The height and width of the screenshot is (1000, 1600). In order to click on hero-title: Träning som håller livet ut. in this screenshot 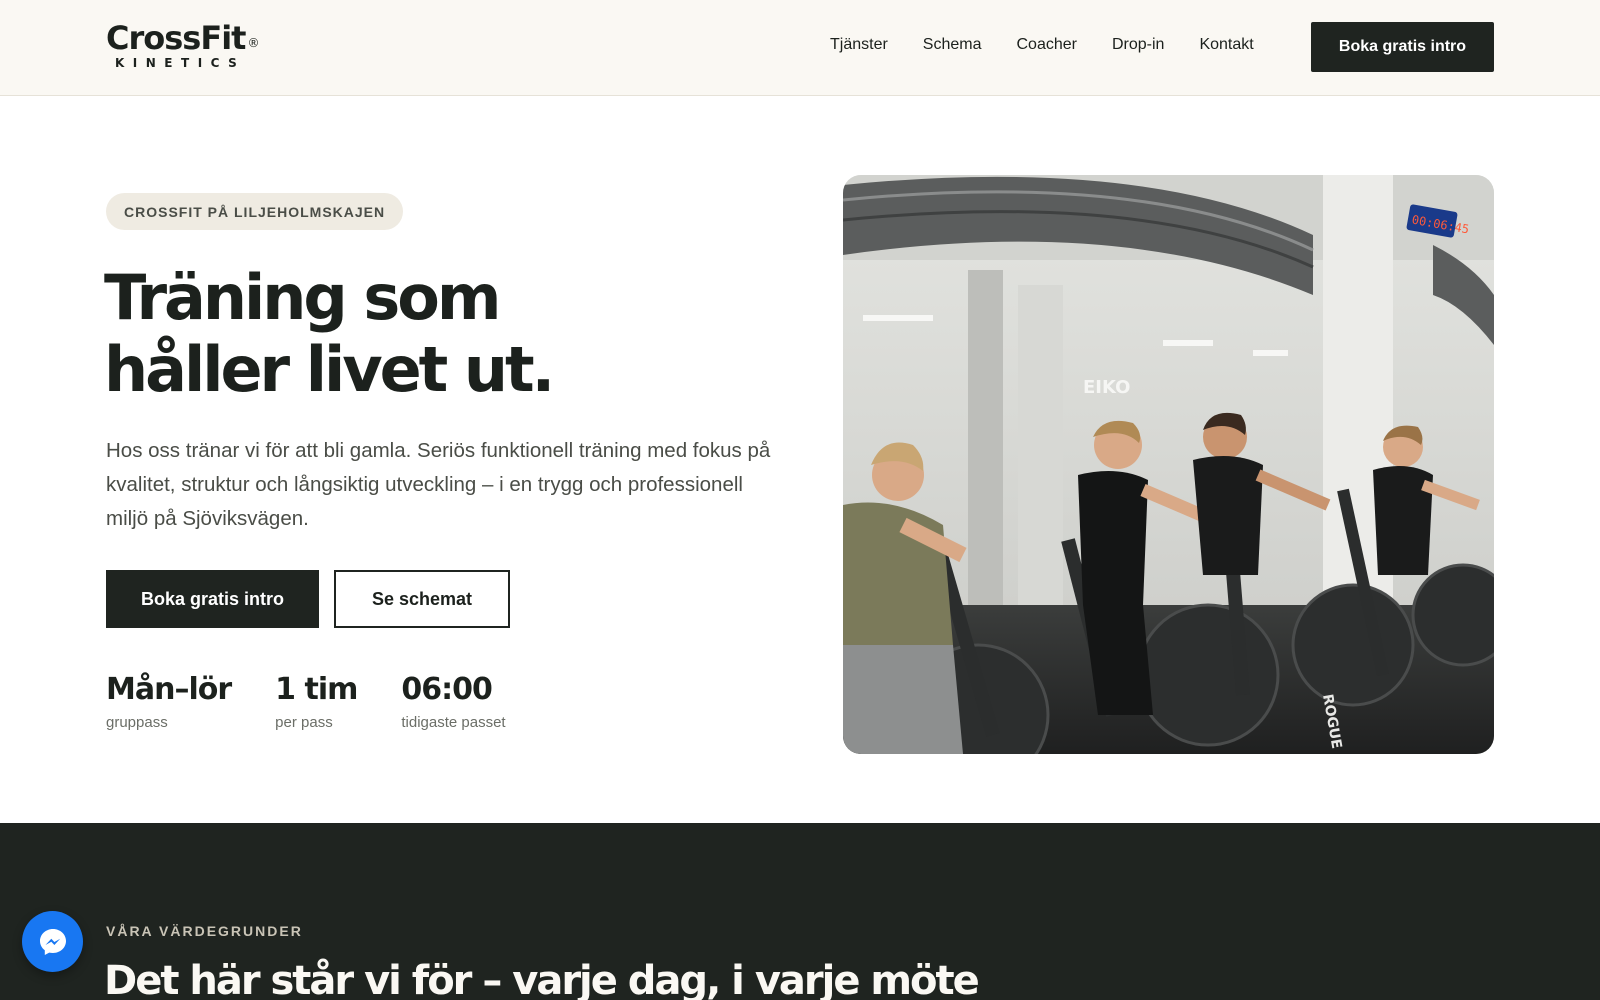, I will do `click(424, 334)`.